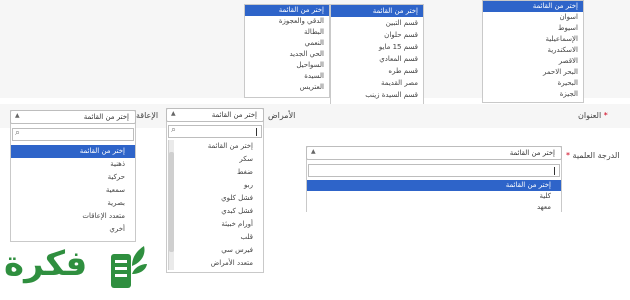  Describe the element at coordinates (73, 134) in the screenshot. I see `disability-search-input: ⌕` at that location.